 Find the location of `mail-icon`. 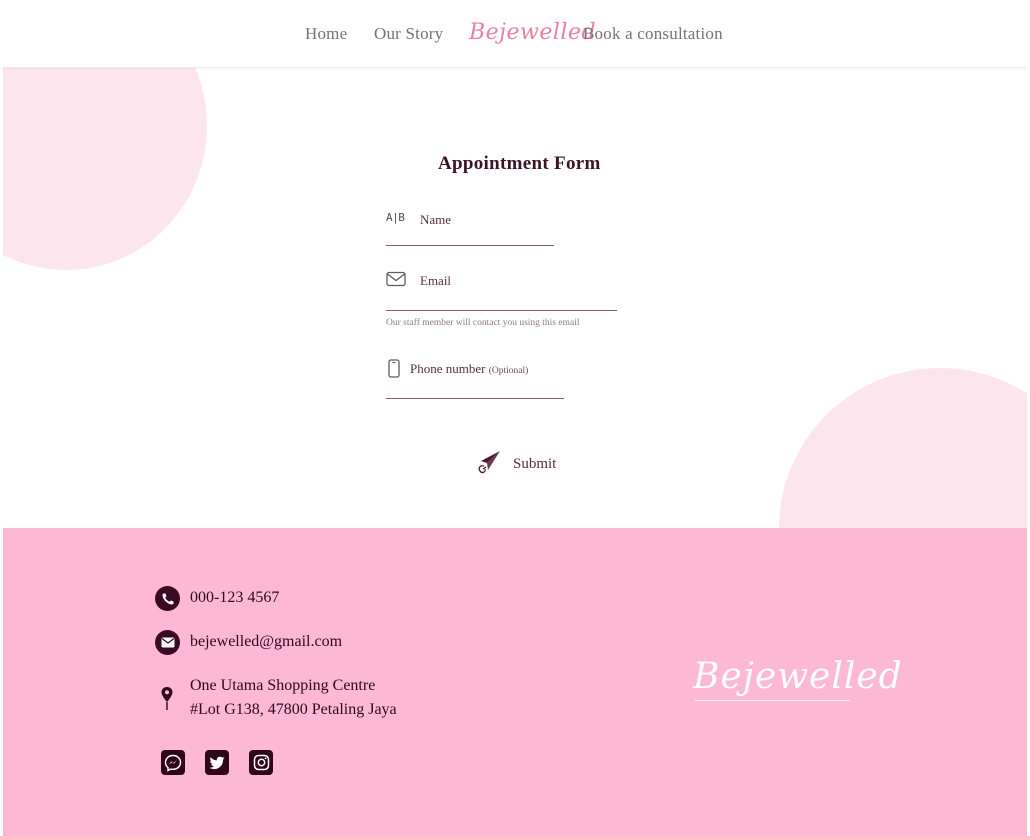

mail-icon is located at coordinates (167, 642).